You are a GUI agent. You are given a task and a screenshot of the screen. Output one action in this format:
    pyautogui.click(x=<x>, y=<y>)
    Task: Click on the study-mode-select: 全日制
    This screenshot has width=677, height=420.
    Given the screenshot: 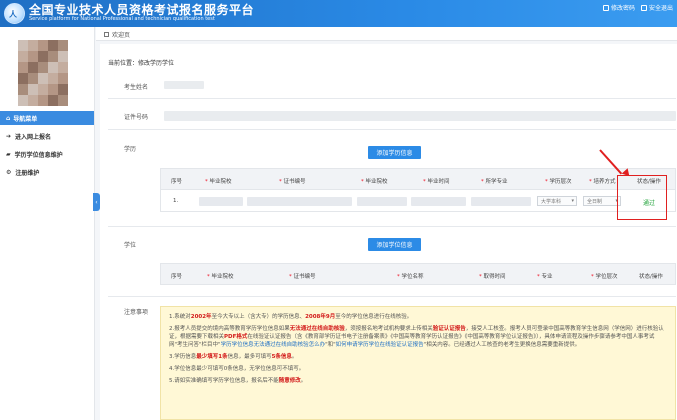 What is the action you would take?
    pyautogui.click(x=602, y=201)
    